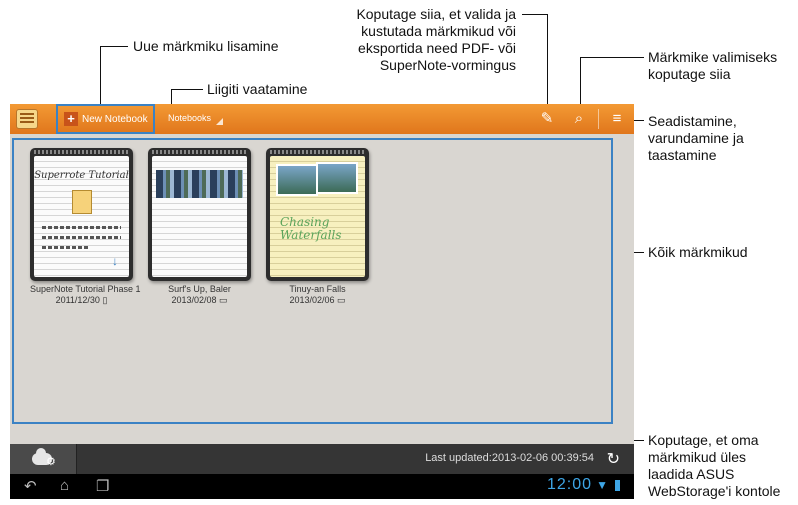 Image resolution: width=798 pixels, height=505 pixels. What do you see at coordinates (27, 119) in the screenshot?
I see `supernote-app-icon` at bounding box center [27, 119].